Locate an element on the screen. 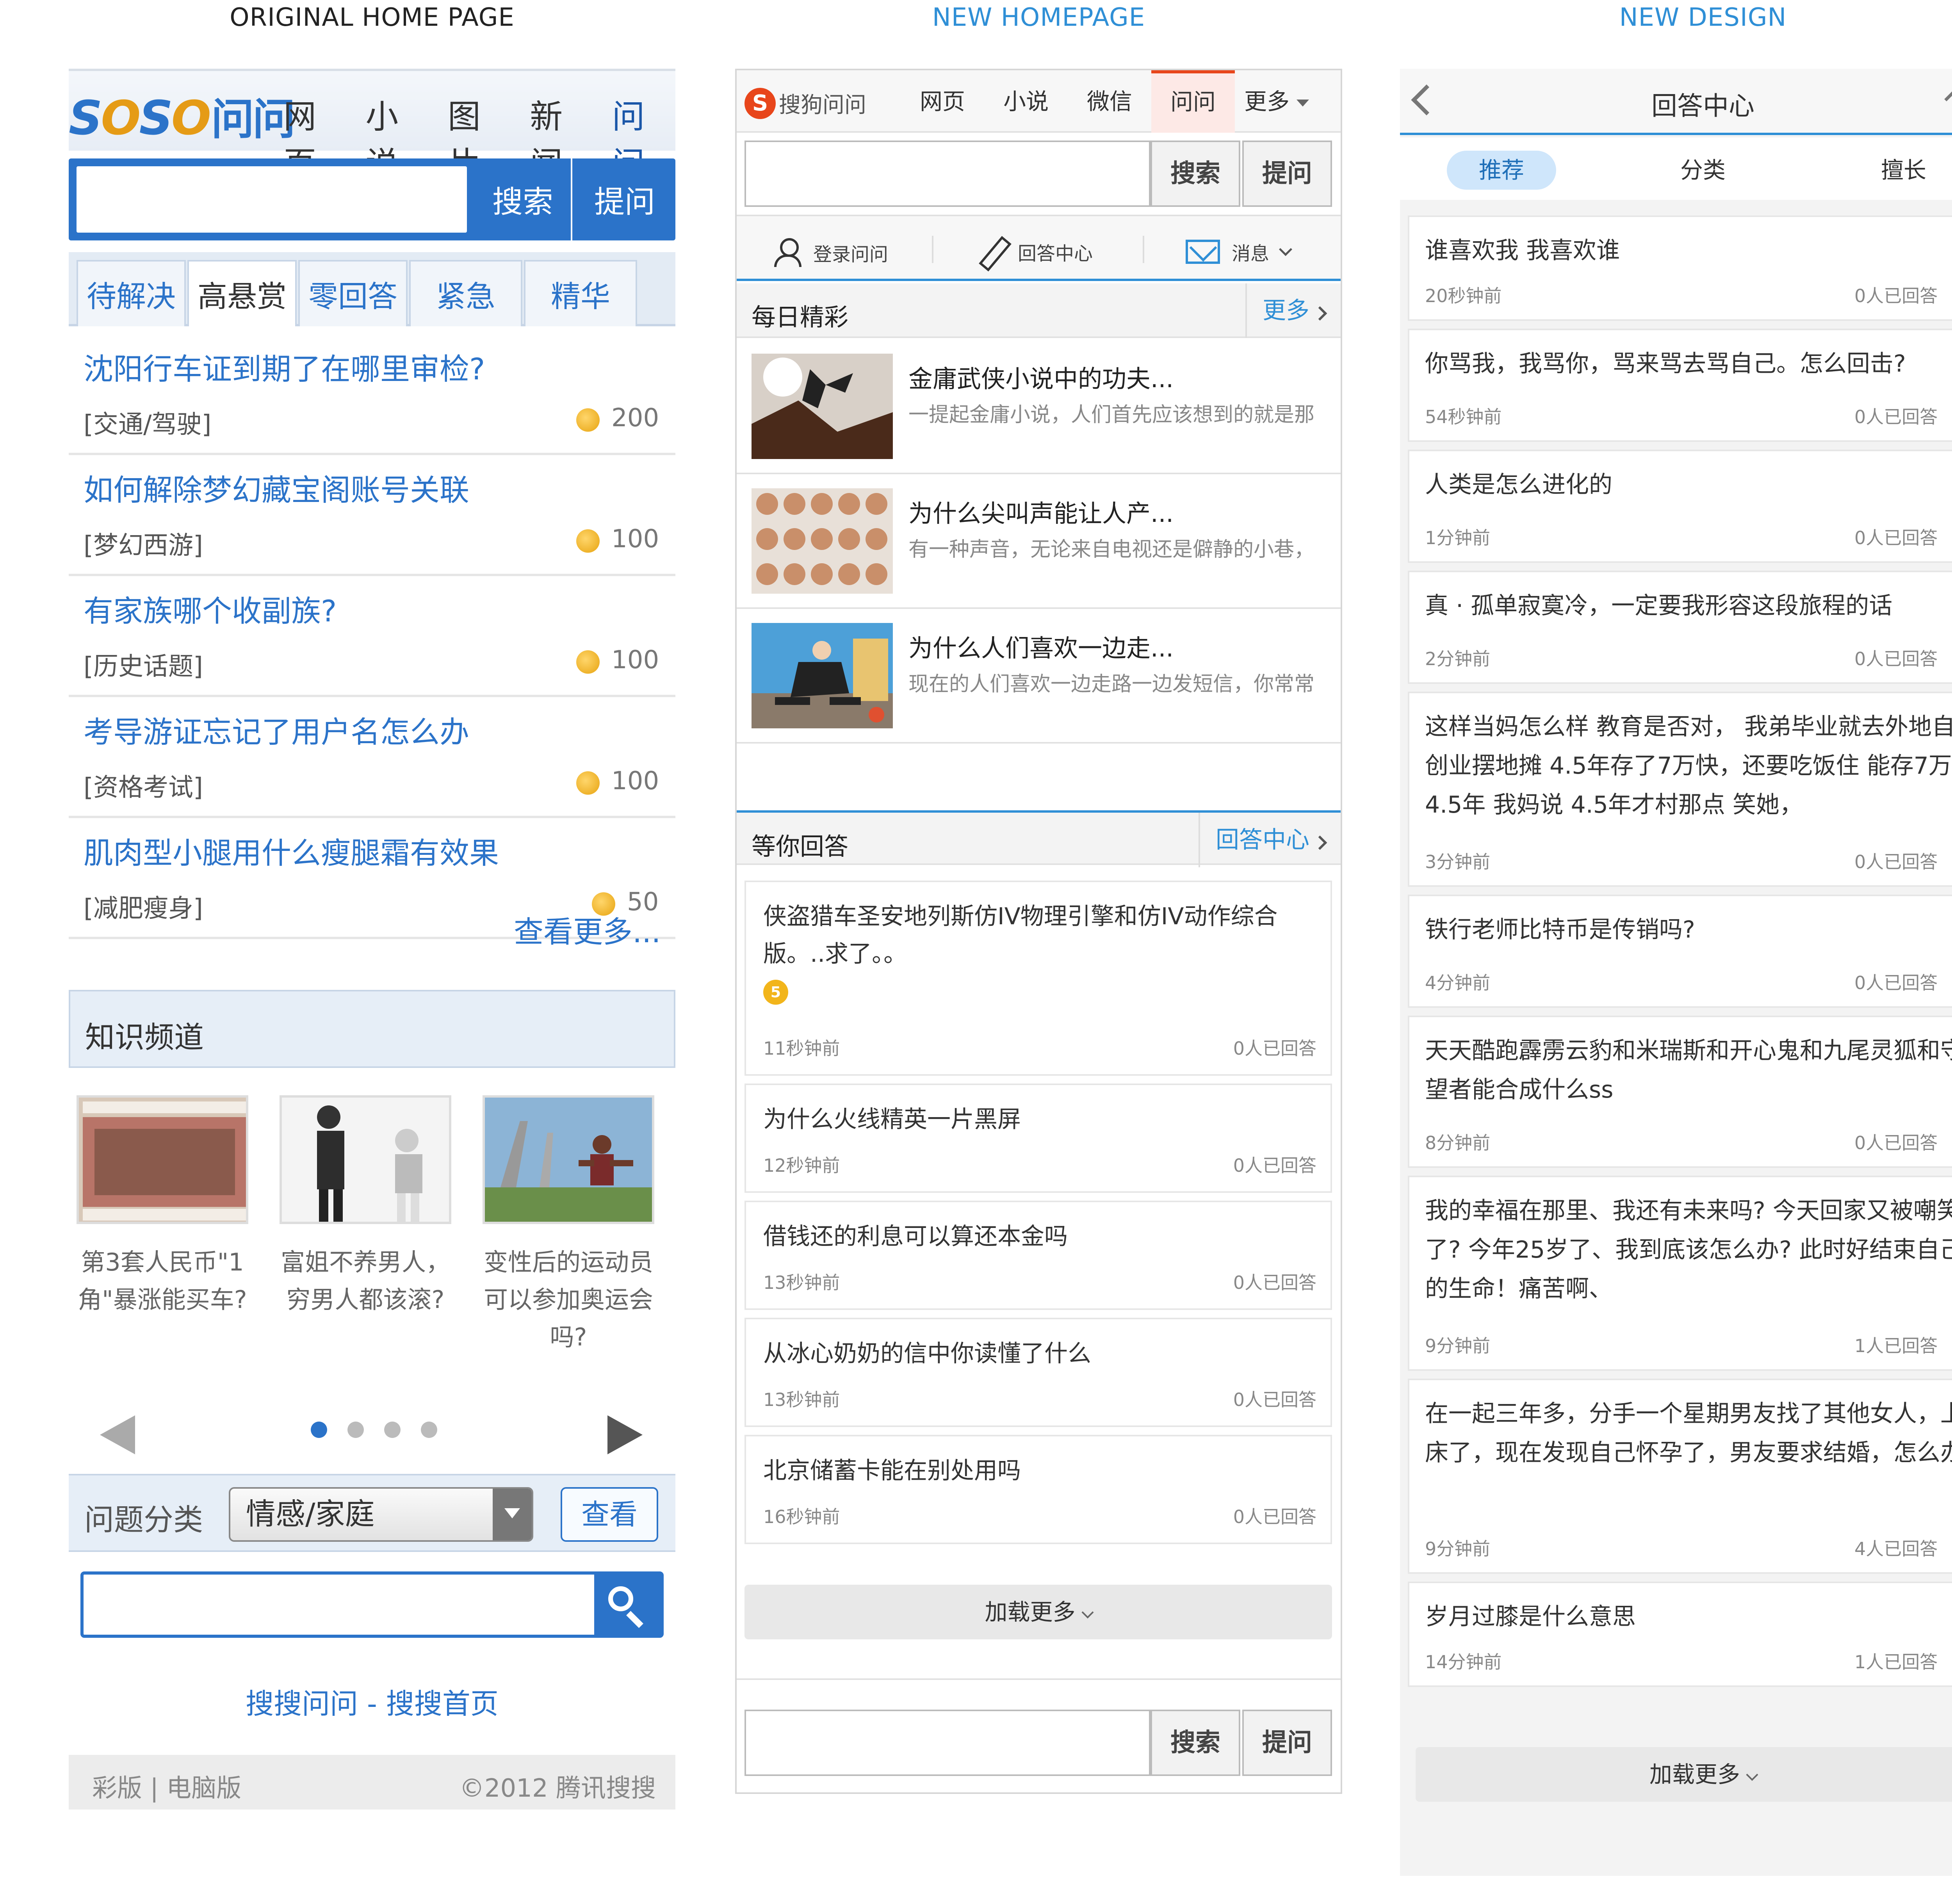 This screenshot has width=1952, height=1904. thumbnail-banknote is located at coordinates (162, 1159).